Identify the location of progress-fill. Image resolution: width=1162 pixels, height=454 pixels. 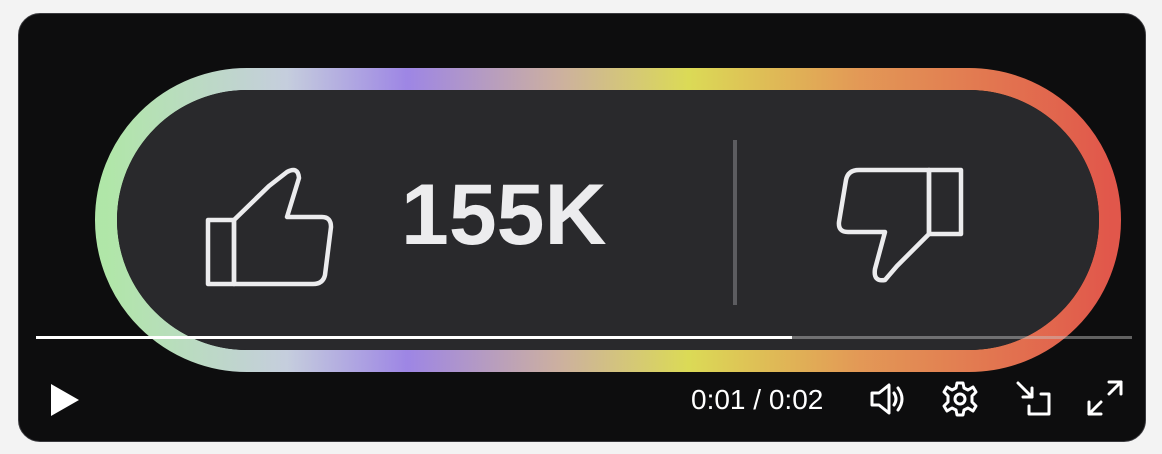
(414, 337).